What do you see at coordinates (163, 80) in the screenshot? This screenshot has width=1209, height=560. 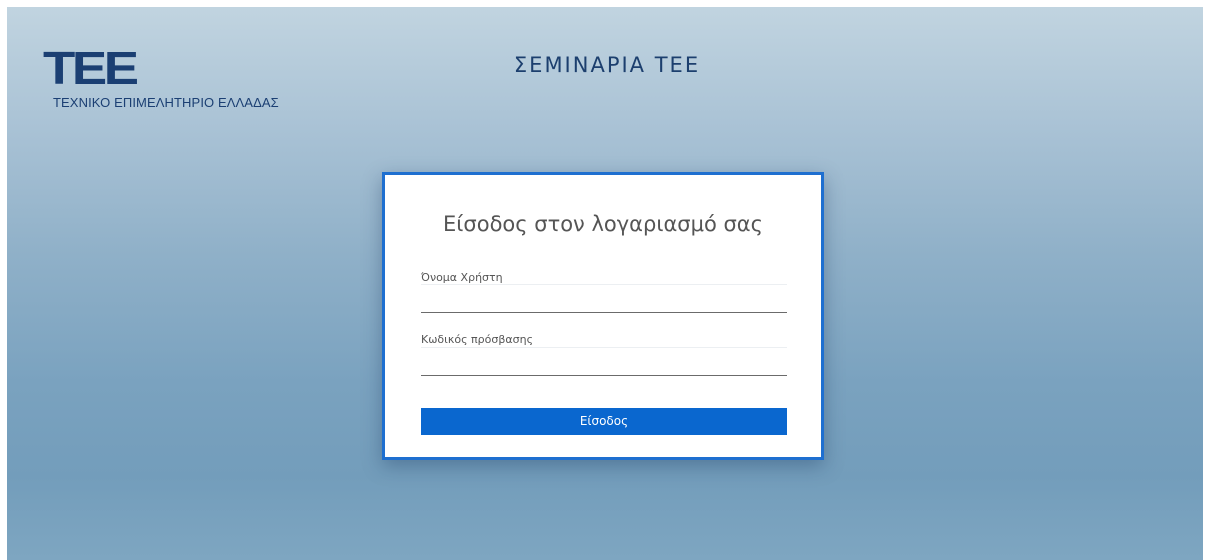 I see `tee-logo: ΤΕΕ ΤΕΧΝΙΚΟ ΕΠΙΜΕΛΗΤΗΡΙΟ ΕΛΛΑΔΑΣ` at bounding box center [163, 80].